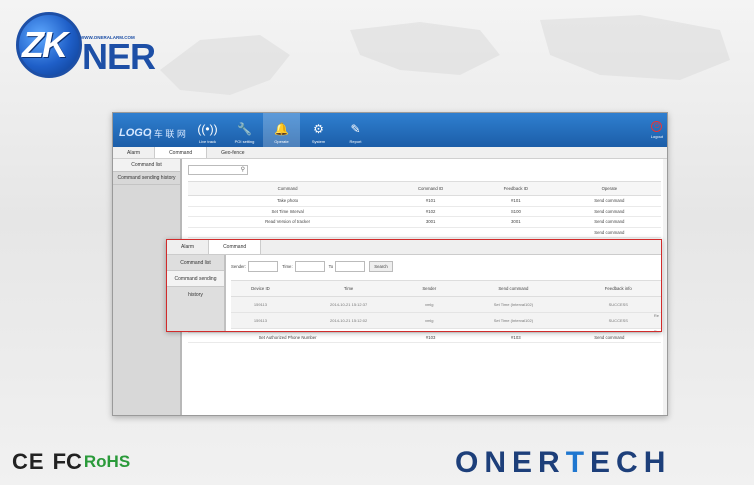  Describe the element at coordinates (516, 211) in the screenshot. I see `table-cell: S100` at that location.